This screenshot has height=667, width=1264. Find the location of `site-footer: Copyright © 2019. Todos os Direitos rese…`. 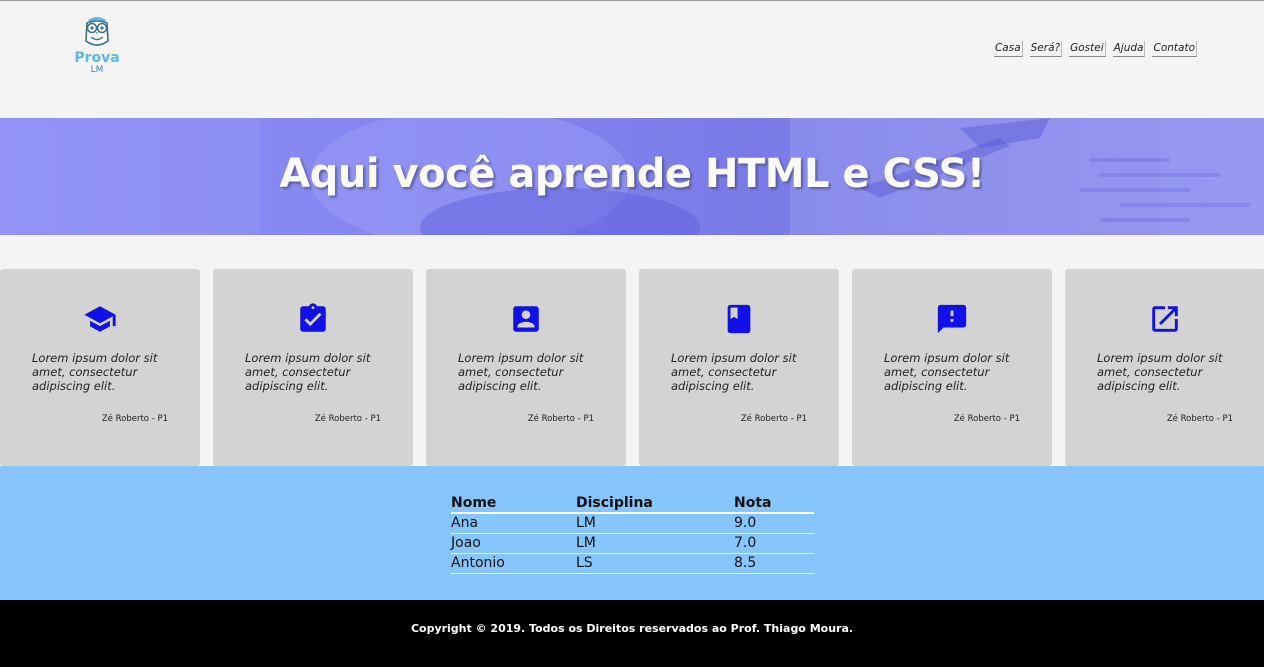

site-footer: Copyright © 2019. Todos os Direitos rese… is located at coordinates (632, 633).